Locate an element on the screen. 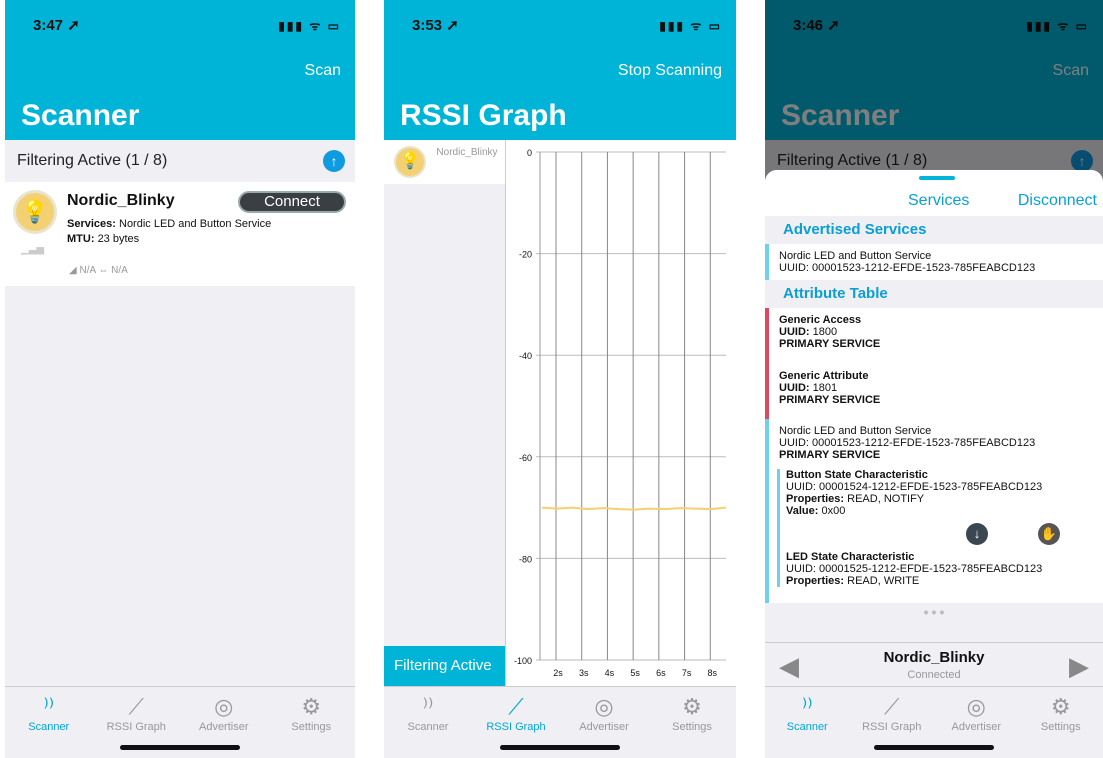 The image size is (1103, 758). stop-scanning-button: Stop Scanning is located at coordinates (670, 71).